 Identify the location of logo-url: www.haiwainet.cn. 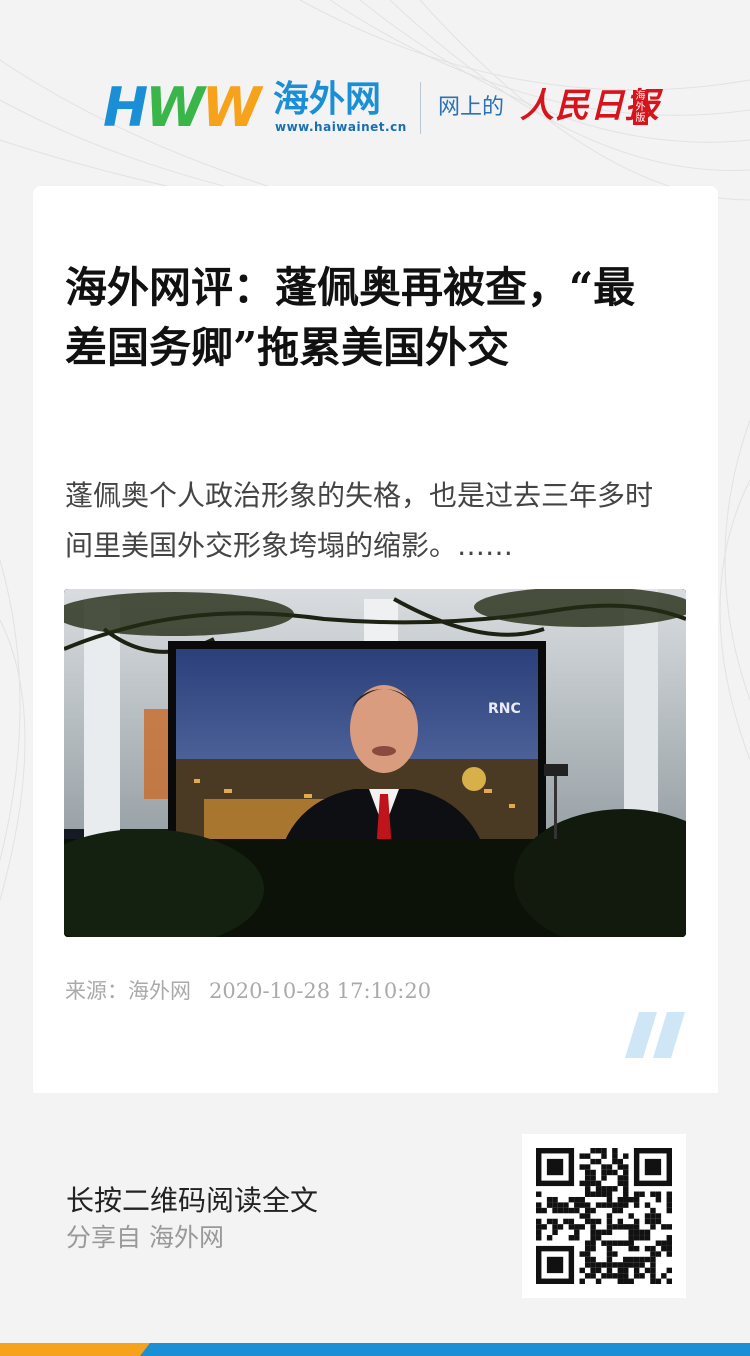
(341, 127).